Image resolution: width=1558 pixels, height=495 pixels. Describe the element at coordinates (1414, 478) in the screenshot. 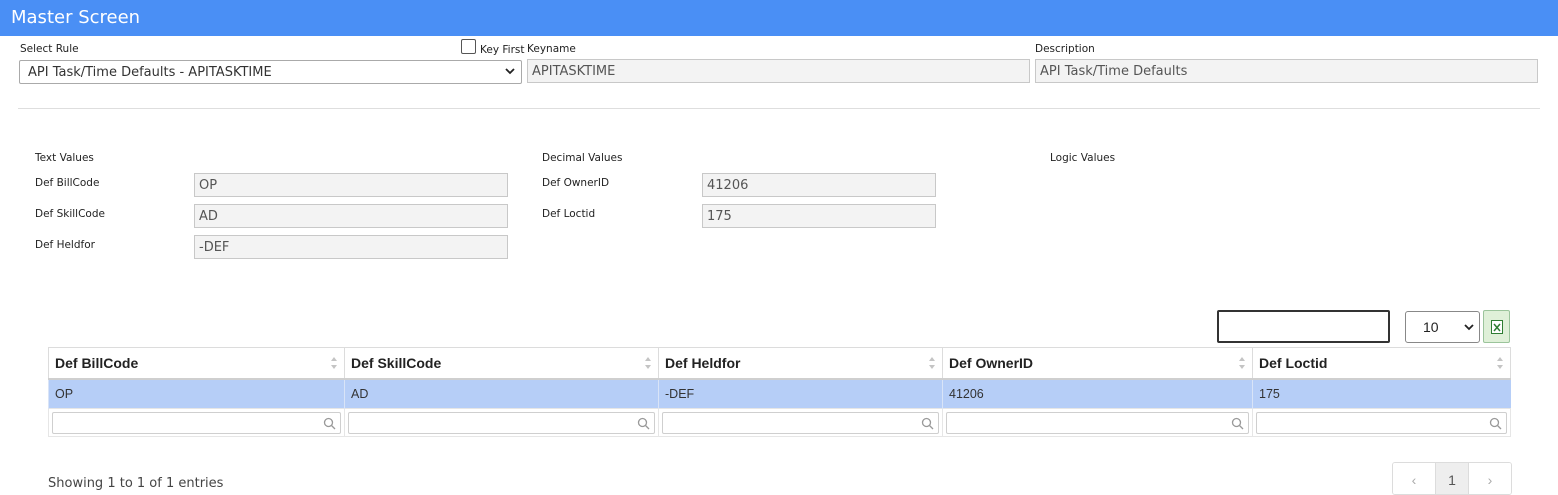

I see `previous-page-button: ‹` at that location.